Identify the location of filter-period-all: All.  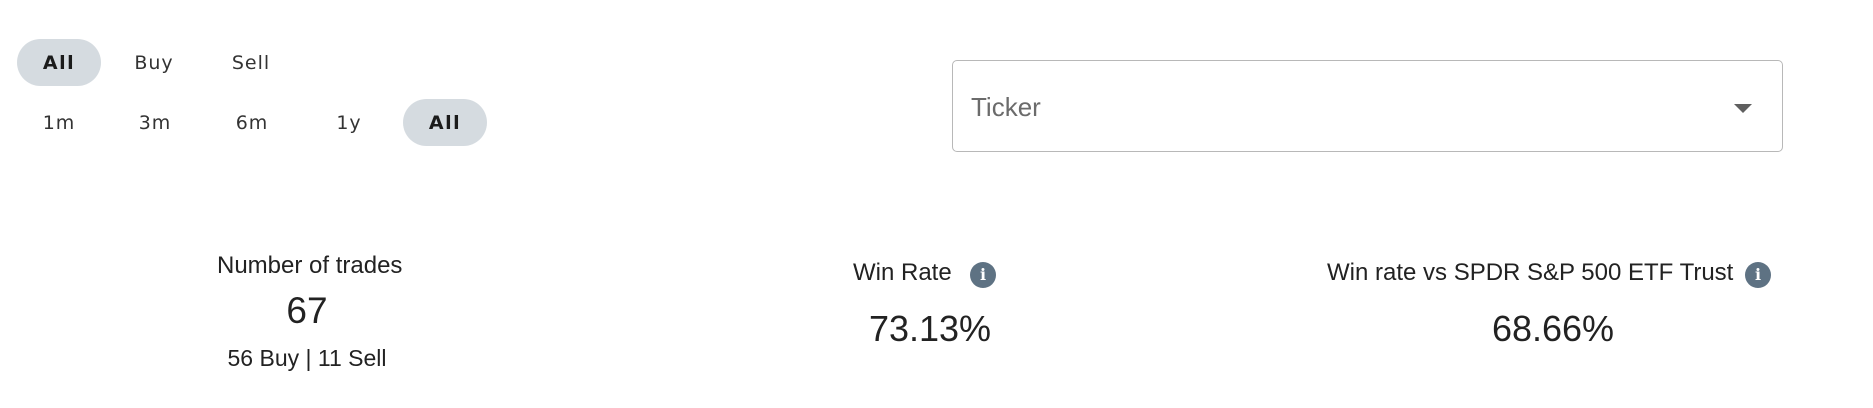
(445, 122).